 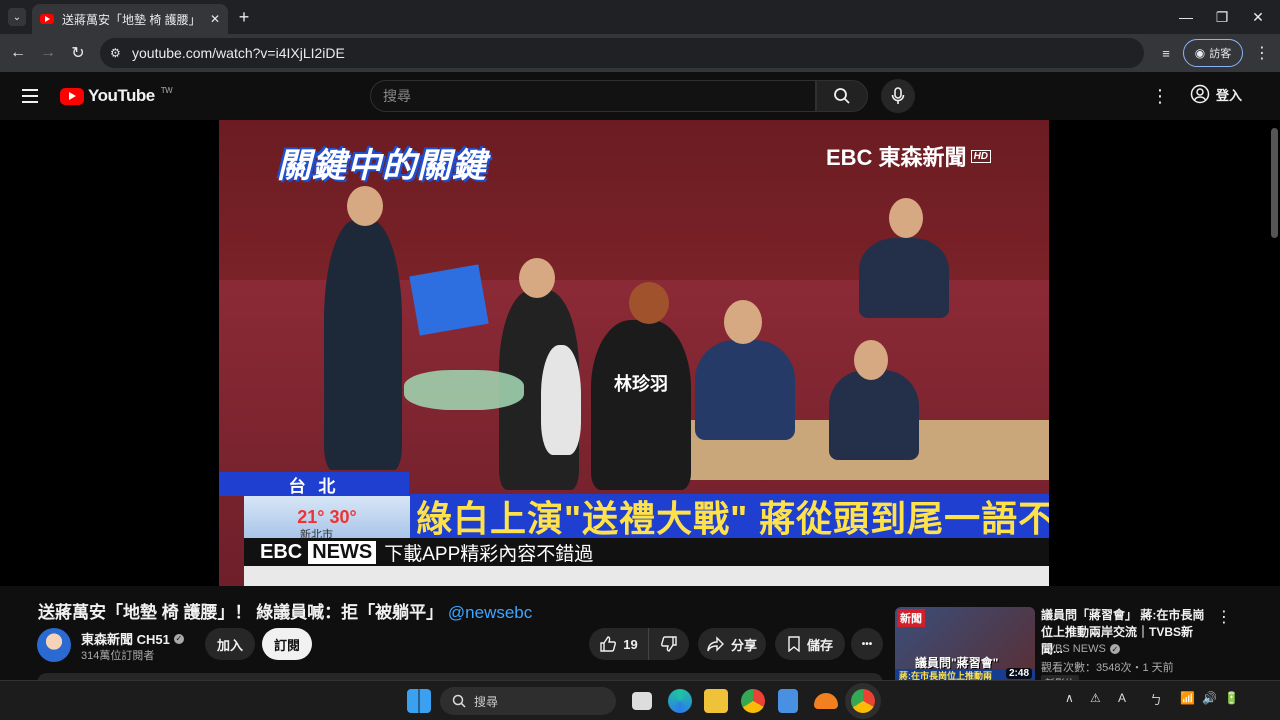 What do you see at coordinates (1069, 698) in the screenshot?
I see `tray-overflow-icon: ∧` at bounding box center [1069, 698].